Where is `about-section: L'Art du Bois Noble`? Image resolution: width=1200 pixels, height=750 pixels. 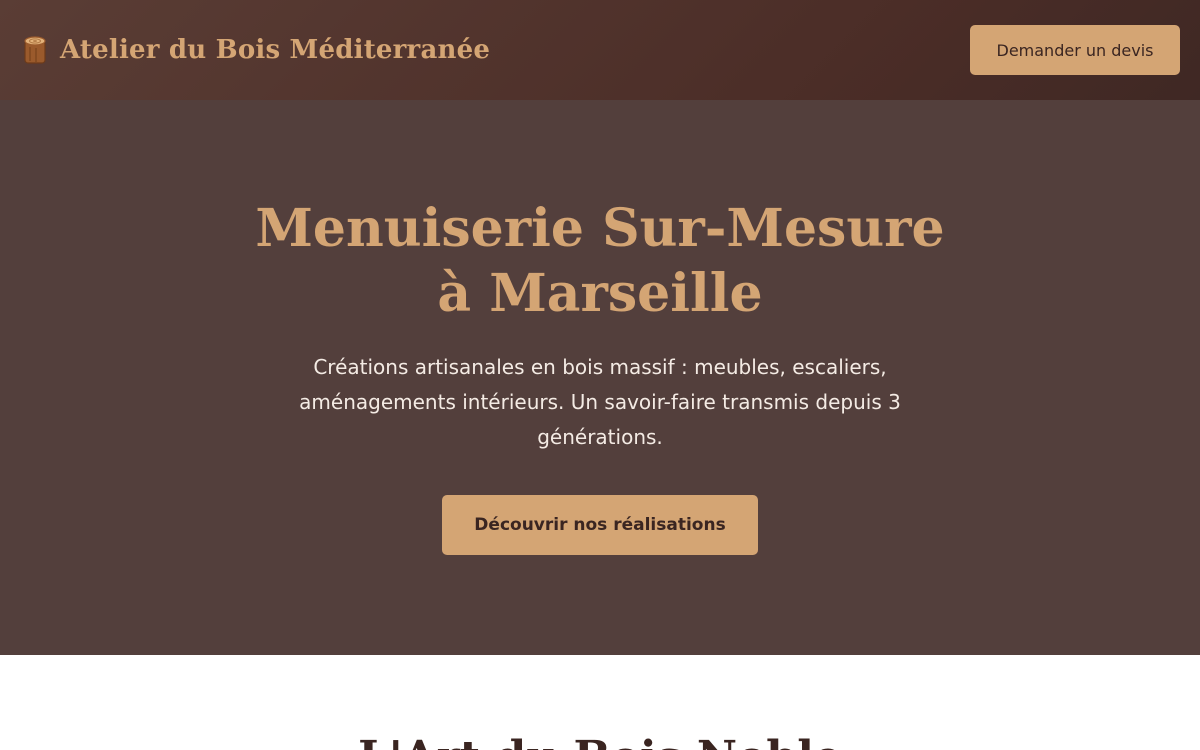
about-section: L'Art du Bois Noble is located at coordinates (600, 702).